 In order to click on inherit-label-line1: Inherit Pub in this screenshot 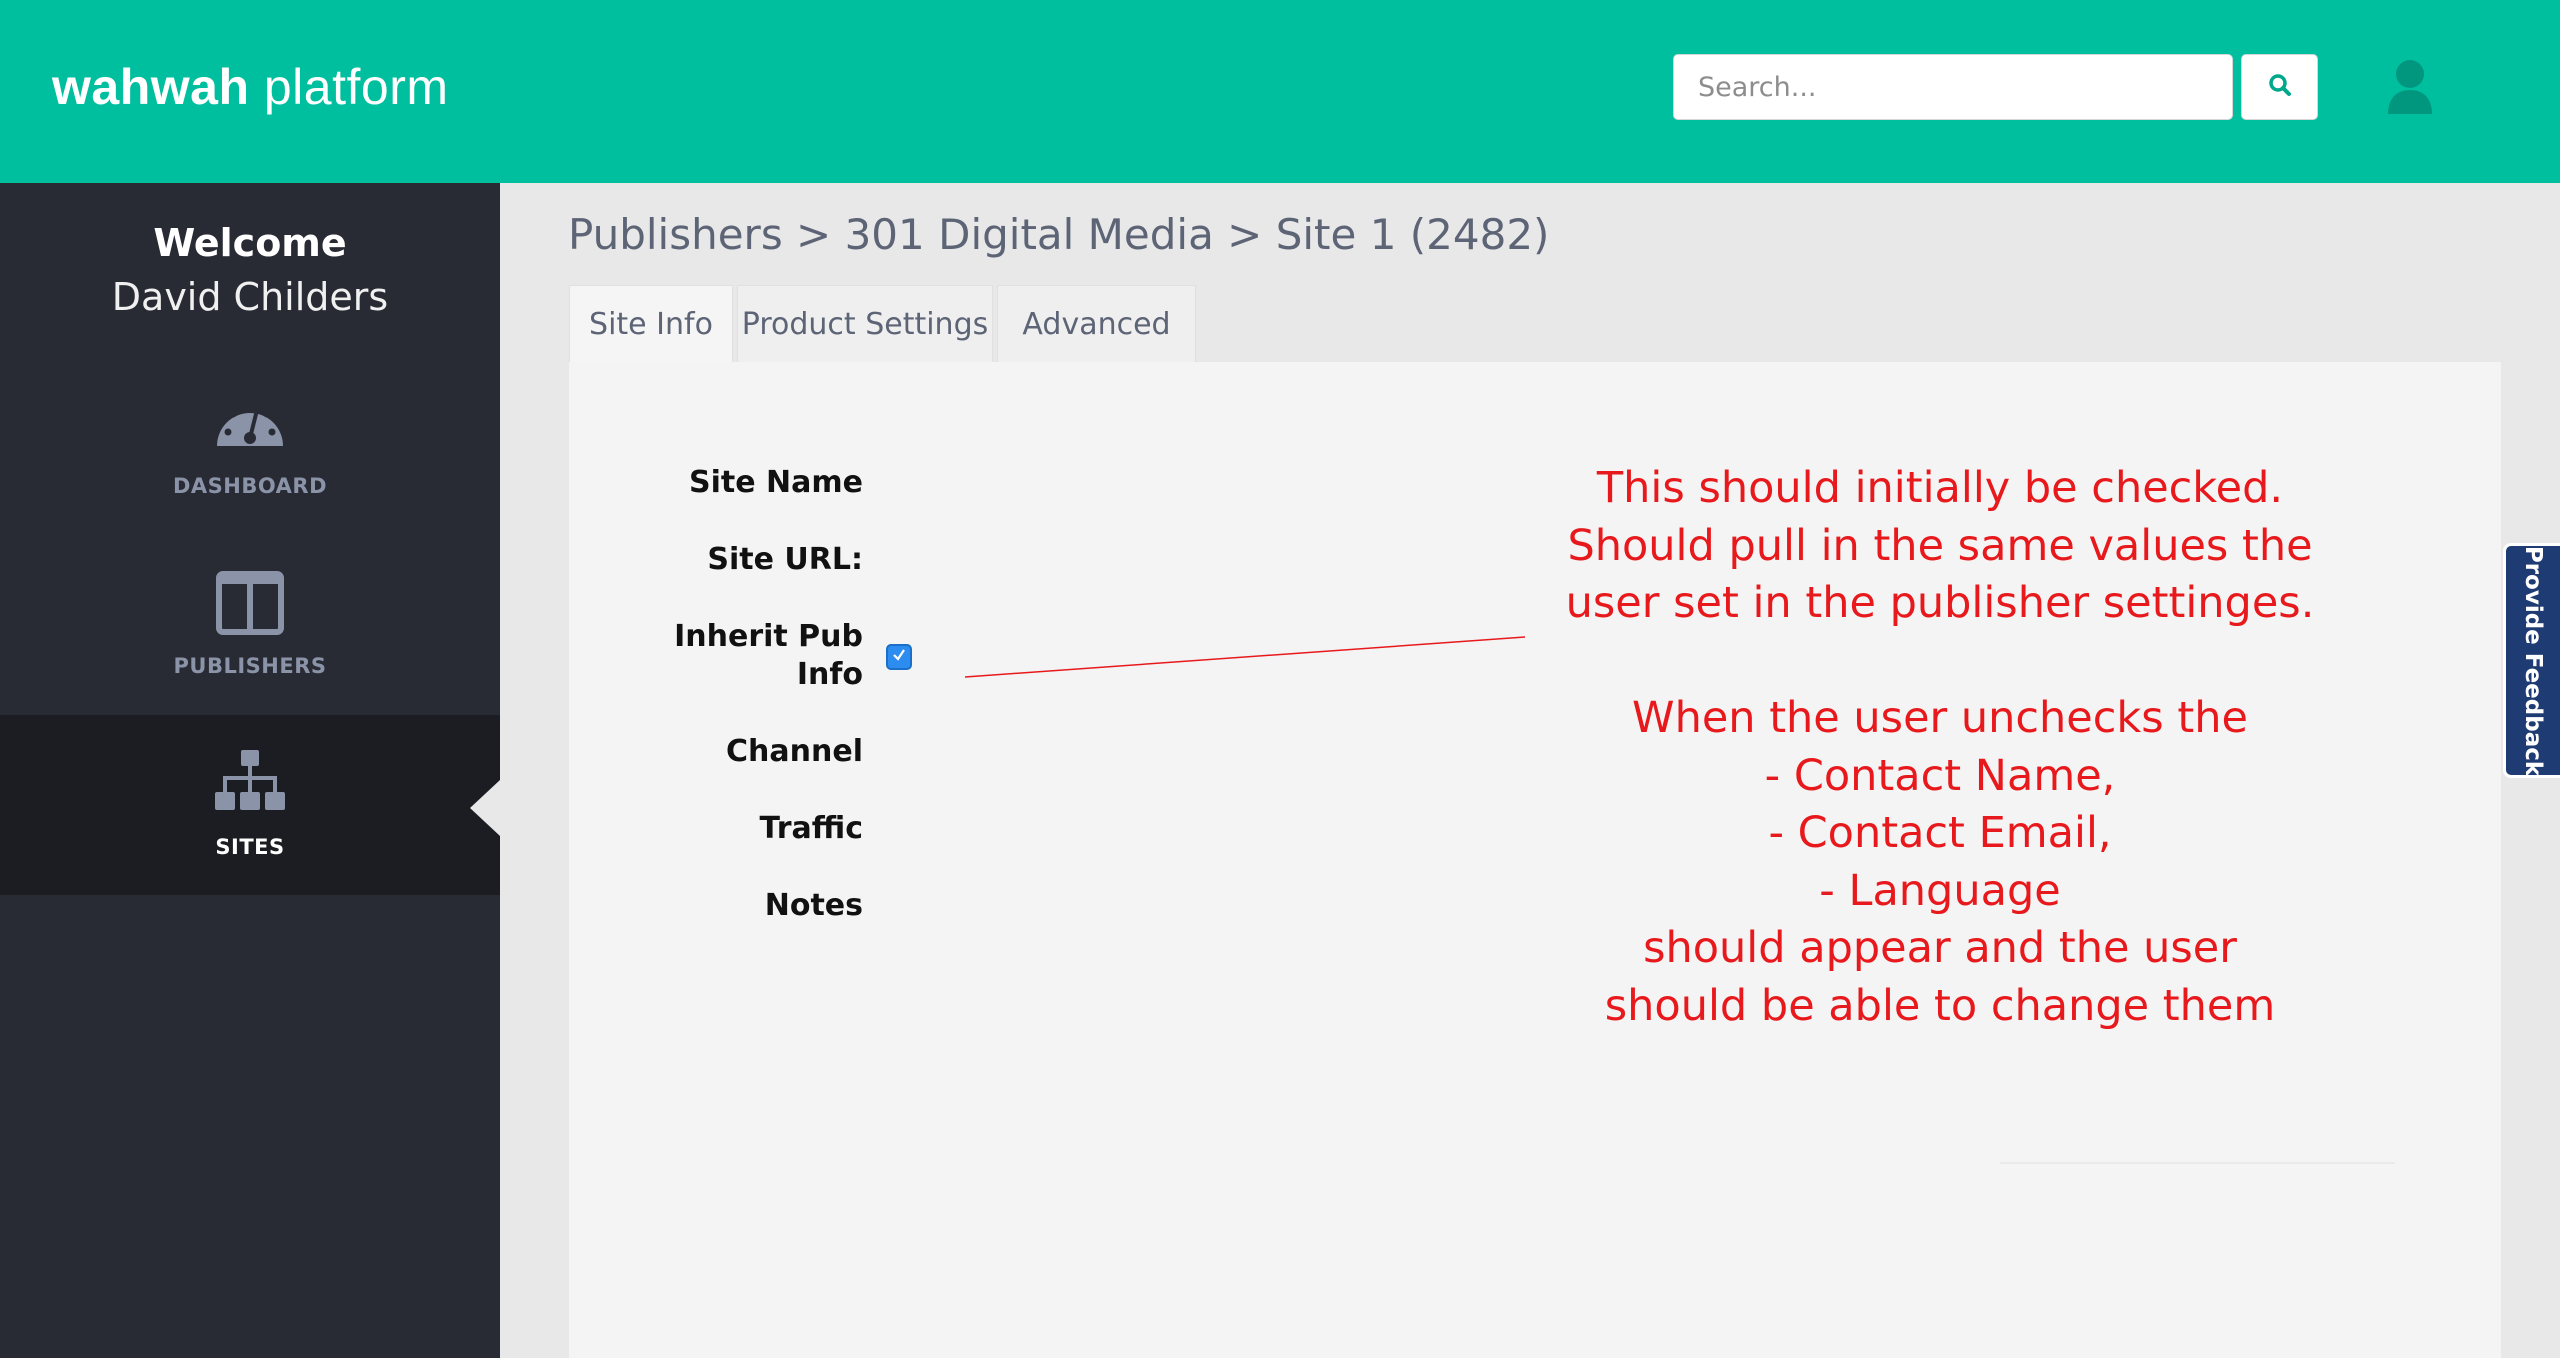, I will do `click(768, 636)`.